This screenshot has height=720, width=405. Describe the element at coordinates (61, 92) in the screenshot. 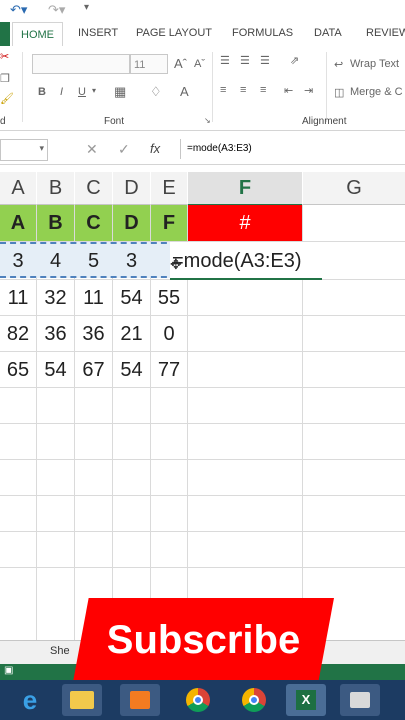

I see `italic-icon: I` at that location.